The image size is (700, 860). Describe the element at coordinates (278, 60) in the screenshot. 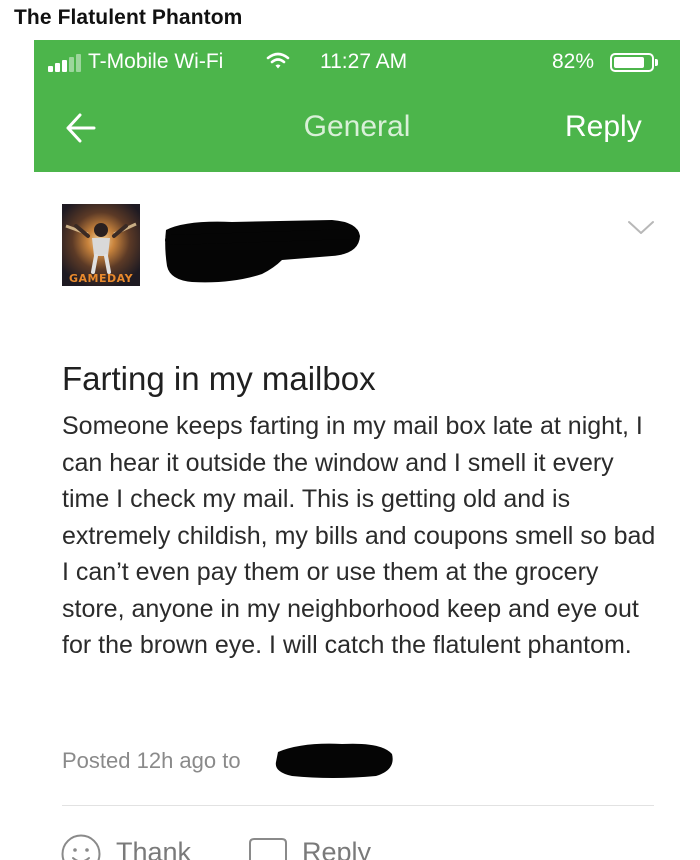

I see `wifi-icon` at that location.